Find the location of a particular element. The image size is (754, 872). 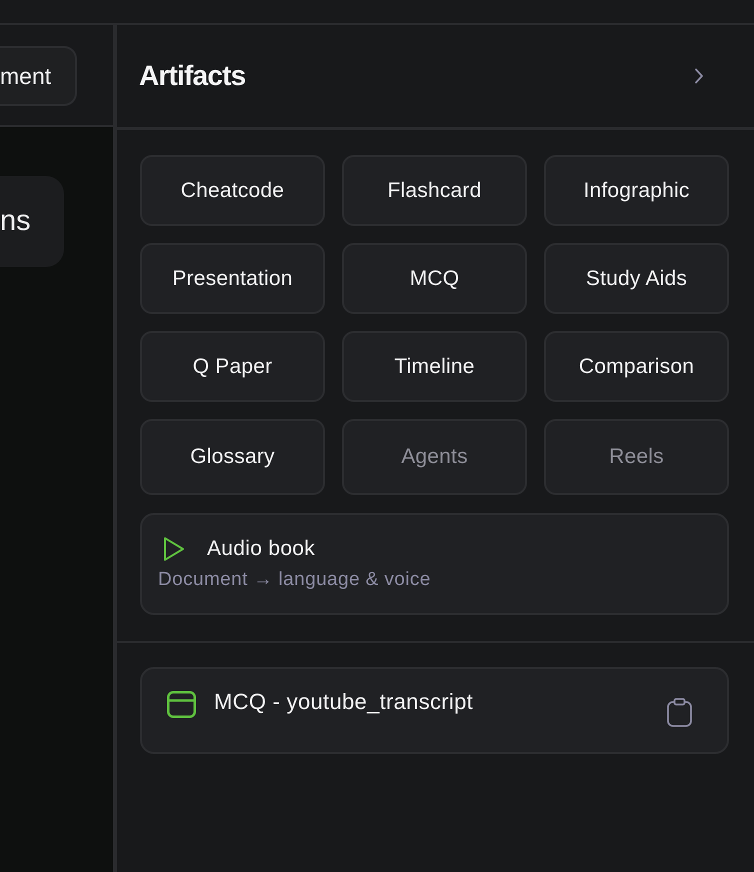

artifact-button: Q Paper is located at coordinates (232, 366).